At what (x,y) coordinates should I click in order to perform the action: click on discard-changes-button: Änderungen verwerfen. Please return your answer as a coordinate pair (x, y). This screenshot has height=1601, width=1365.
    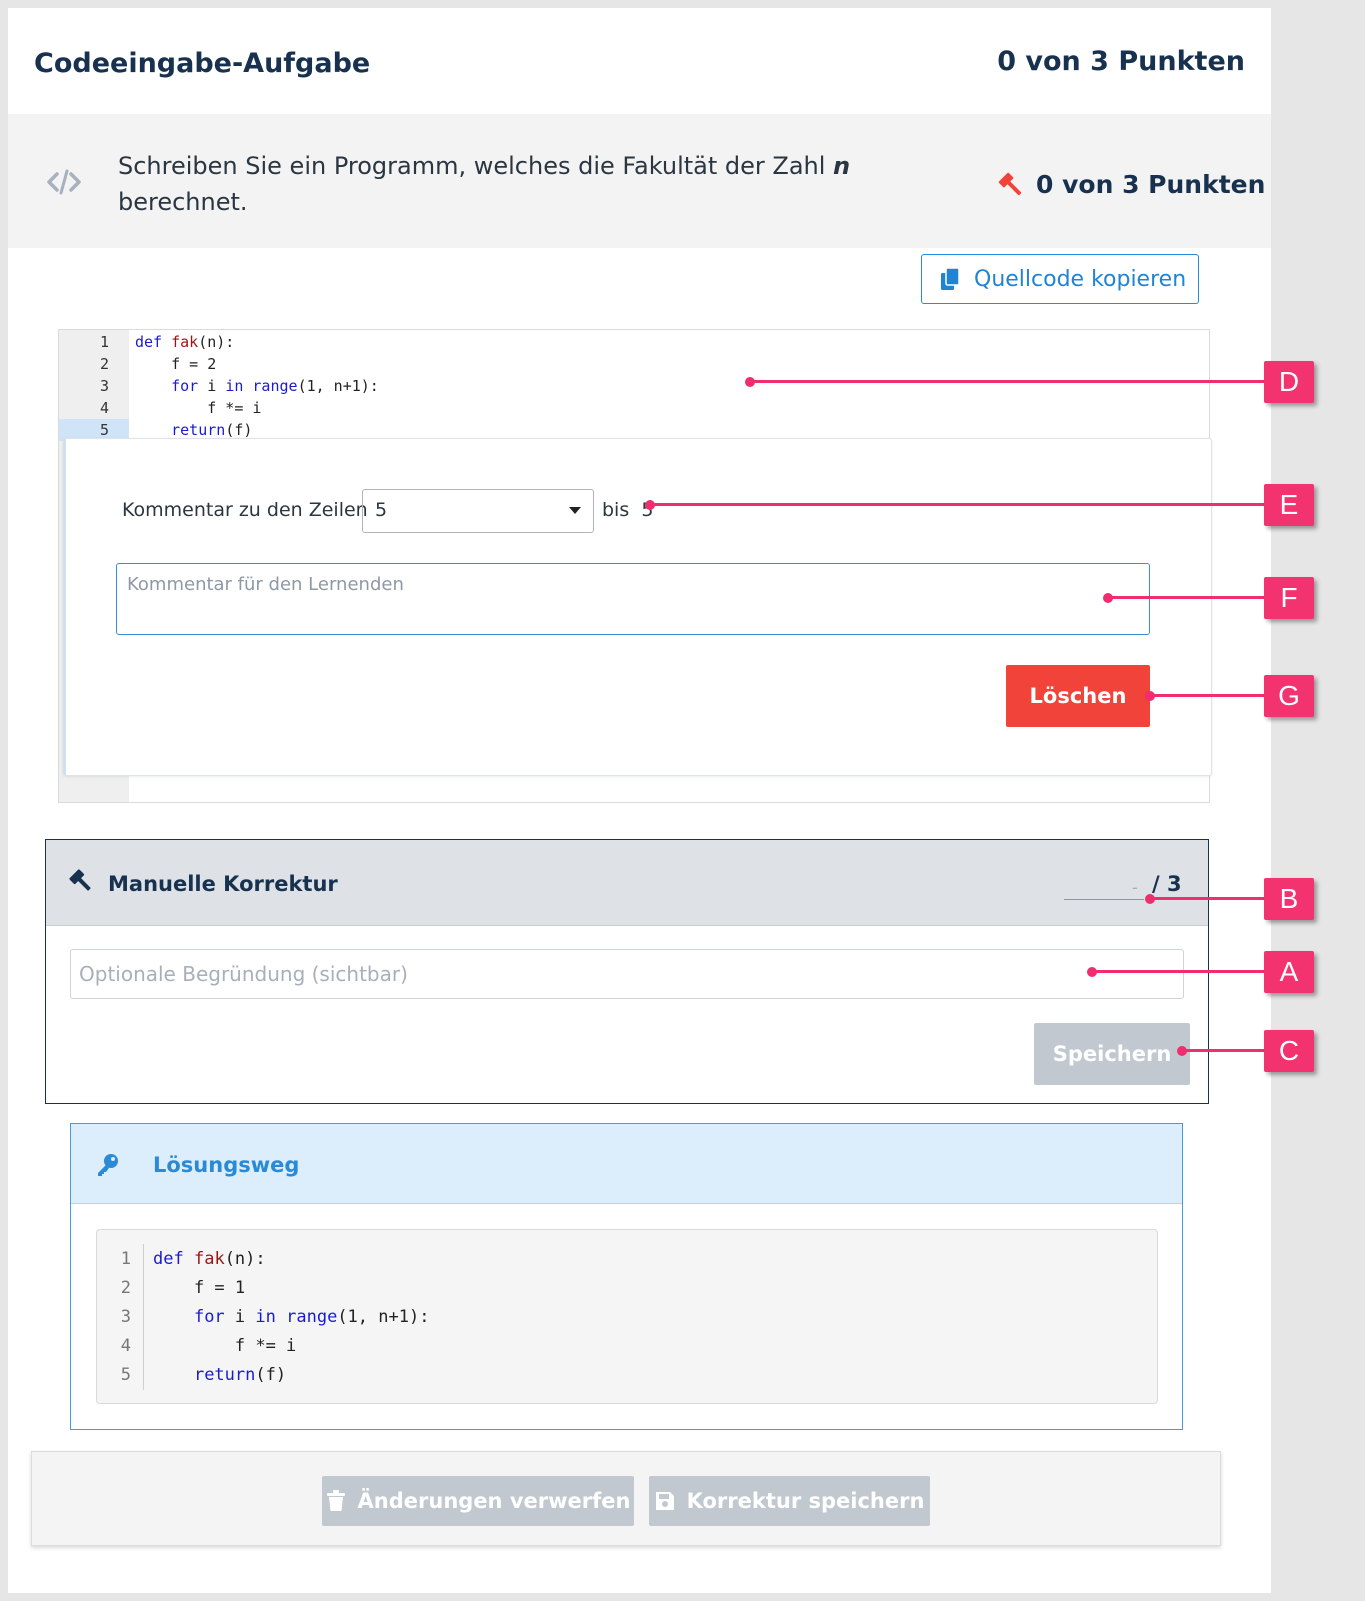
    Looking at the image, I should click on (478, 1501).